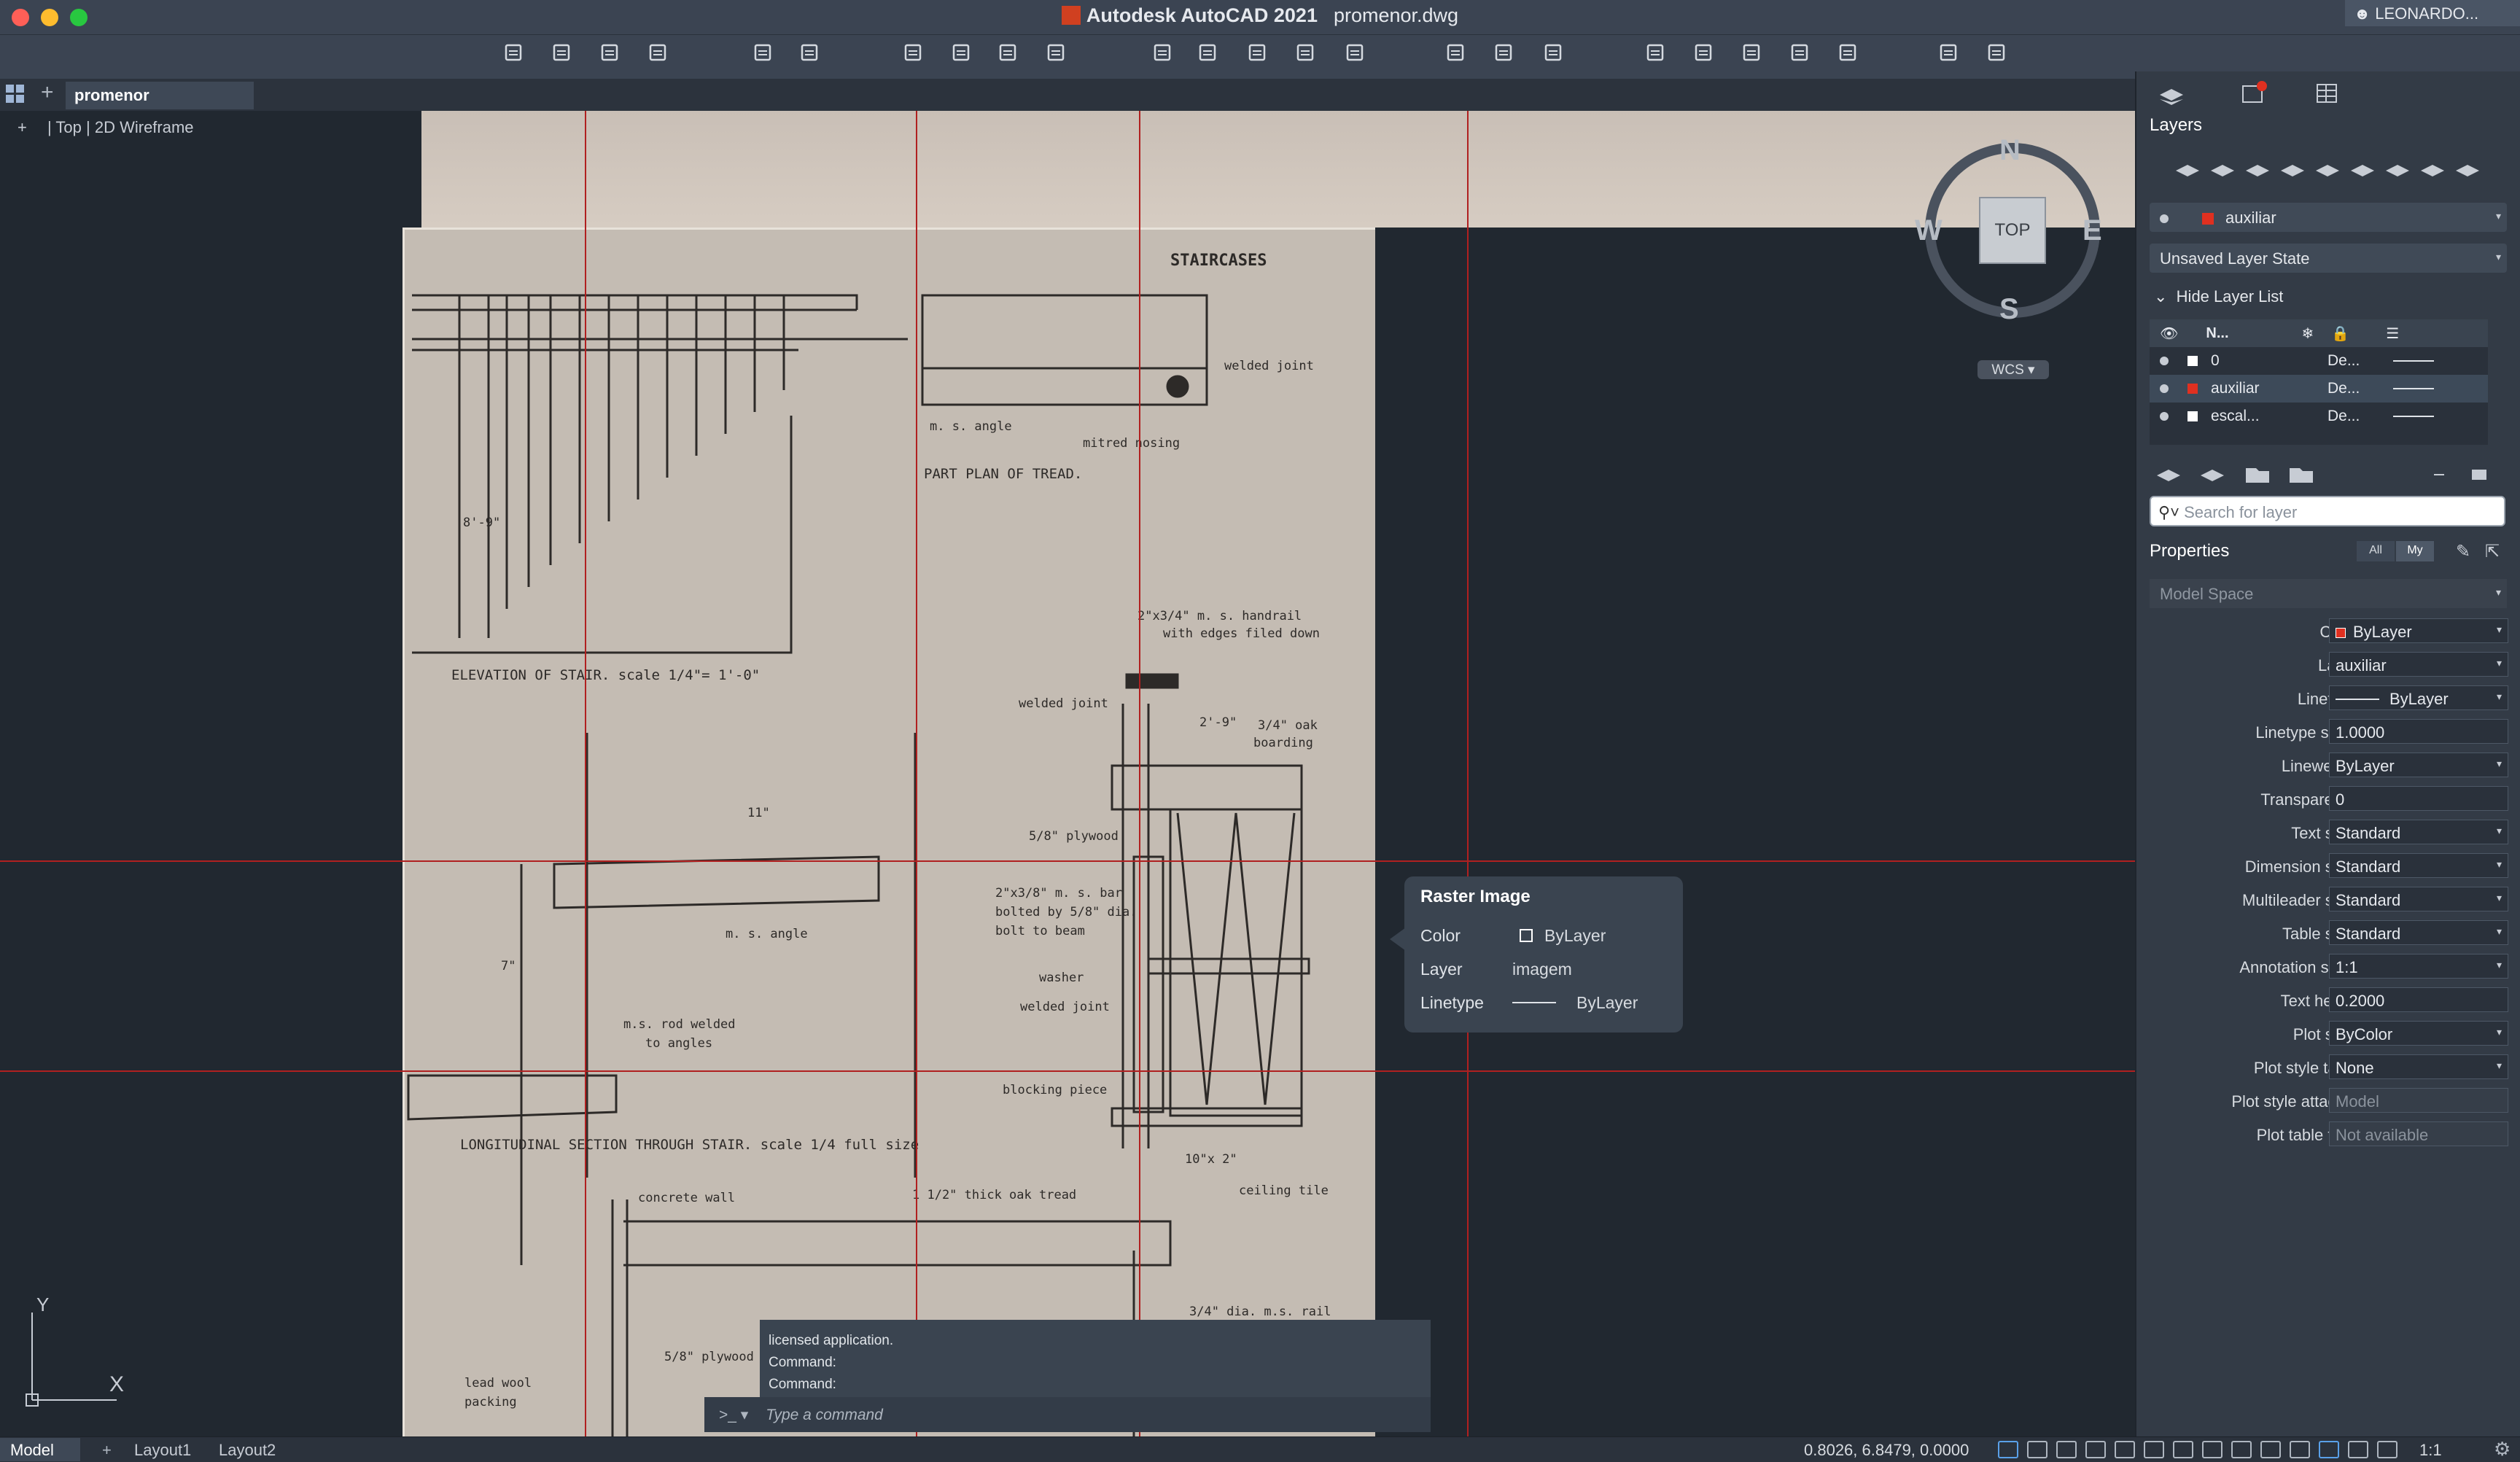  What do you see at coordinates (2095, 1449) in the screenshot?
I see `polar-icon` at bounding box center [2095, 1449].